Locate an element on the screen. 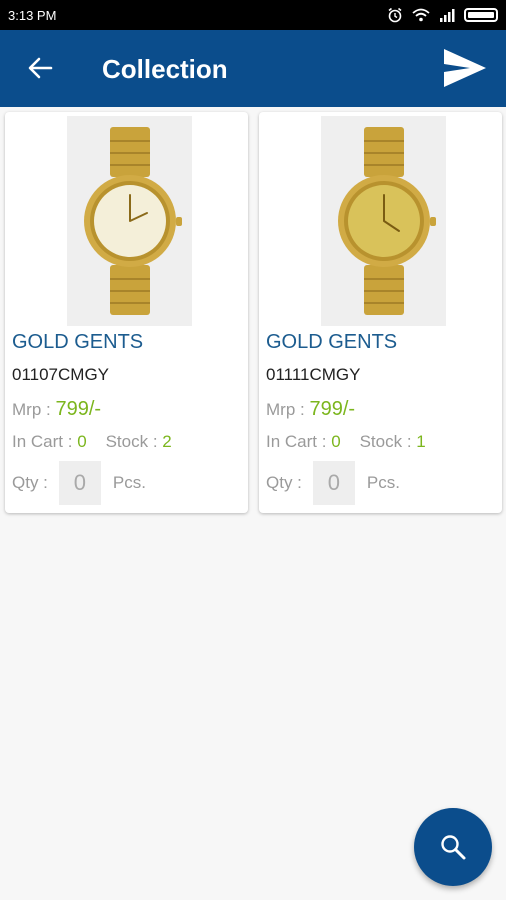 The height and width of the screenshot is (900, 506). search-button is located at coordinates (453, 847).